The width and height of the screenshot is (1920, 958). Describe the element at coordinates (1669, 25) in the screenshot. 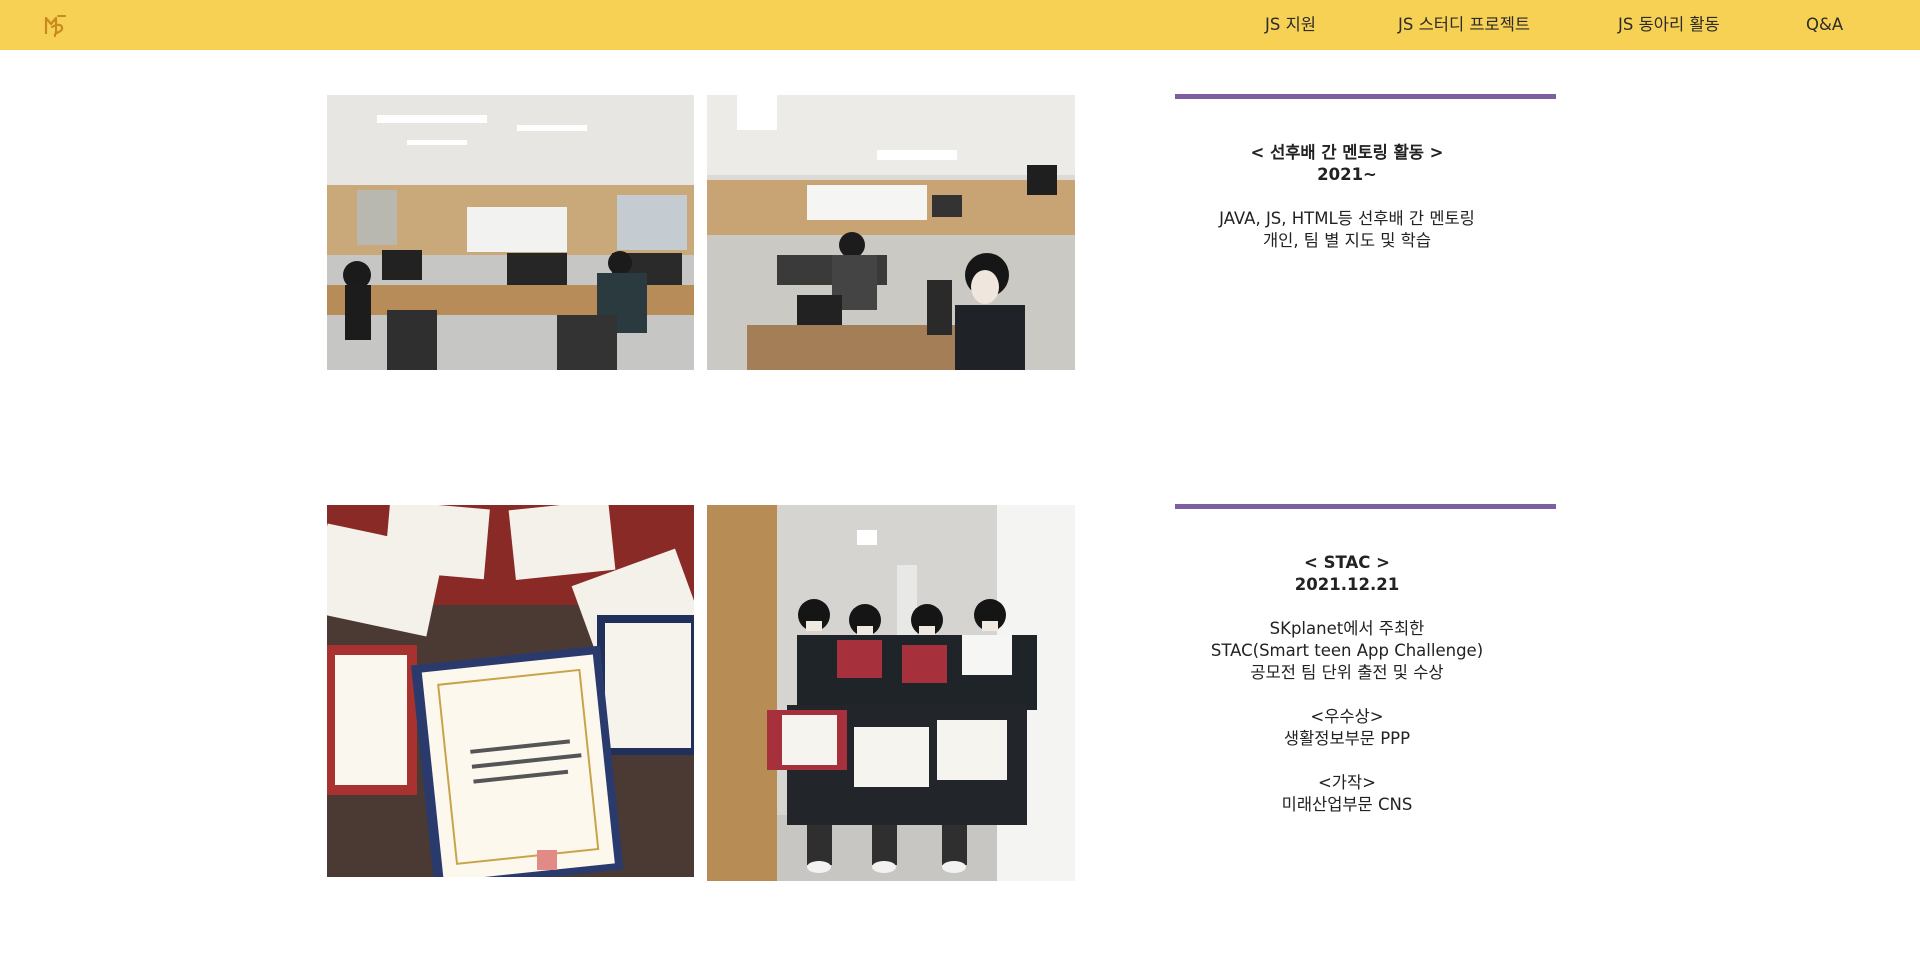

I see `nav-js-club-activity: JS 동아리 활동` at that location.